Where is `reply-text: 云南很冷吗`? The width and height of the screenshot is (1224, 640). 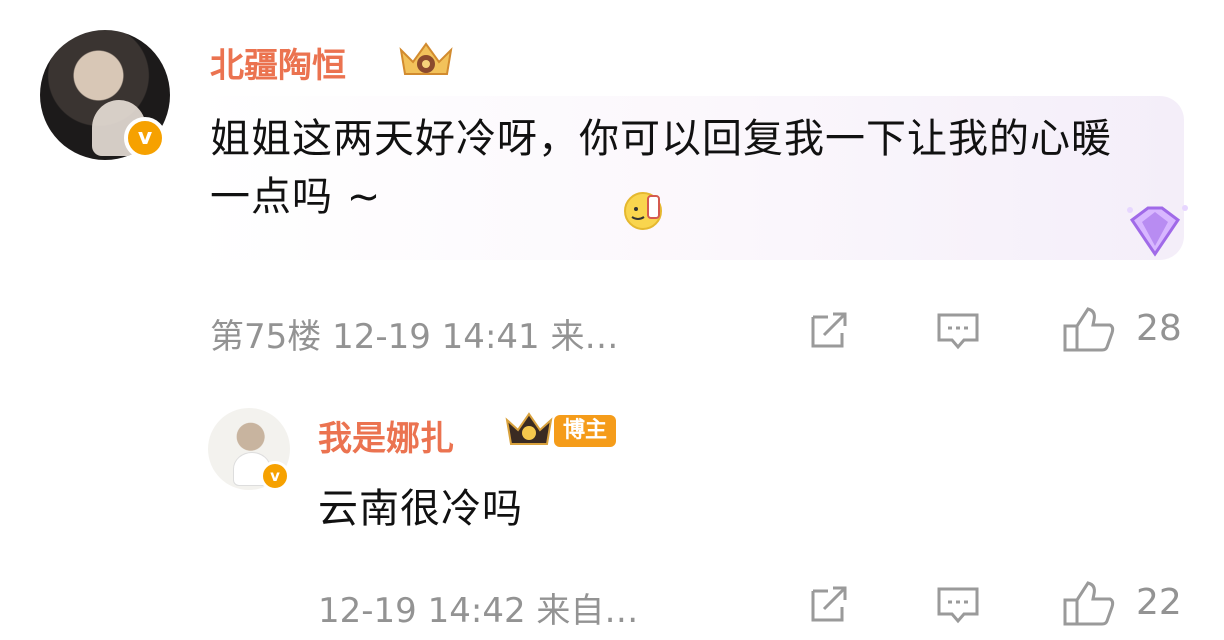 reply-text: 云南很冷吗 is located at coordinates (420, 509).